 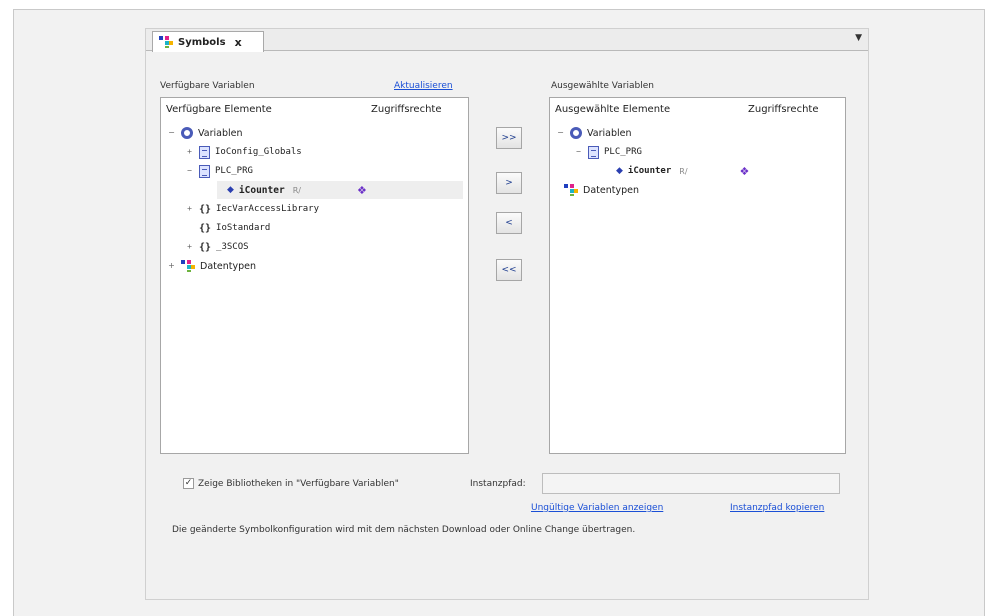 What do you see at coordinates (697, 109) in the screenshot?
I see `tree-header: Ausgewählte Elemente Zugriffsrechte` at bounding box center [697, 109].